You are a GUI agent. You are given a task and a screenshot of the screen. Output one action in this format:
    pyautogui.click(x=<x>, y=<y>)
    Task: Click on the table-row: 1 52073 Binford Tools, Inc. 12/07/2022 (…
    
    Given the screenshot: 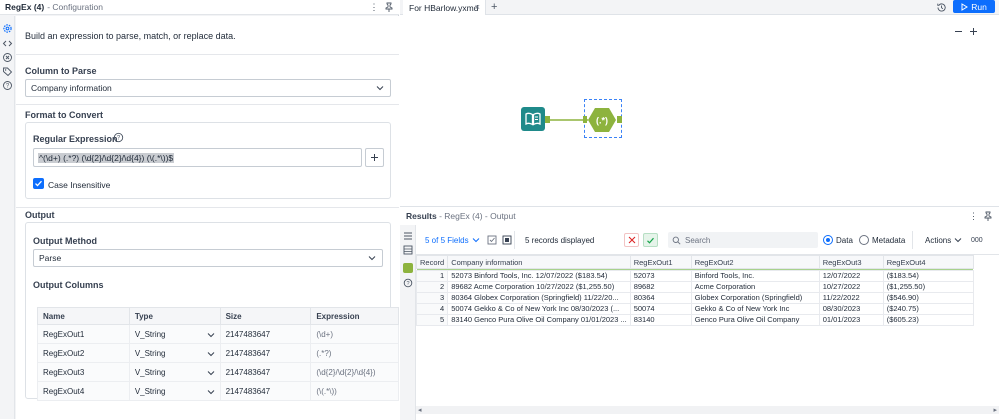 What is the action you would take?
    pyautogui.click(x=694, y=276)
    